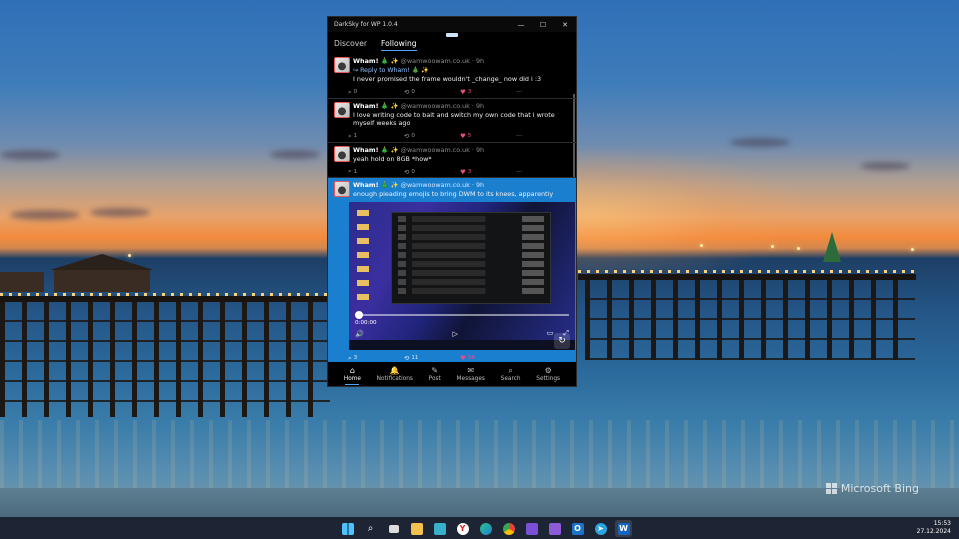 The height and width of the screenshot is (539, 959). Describe the element at coordinates (462, 528) in the screenshot. I see `yandex-browser-icon: Y` at that location.